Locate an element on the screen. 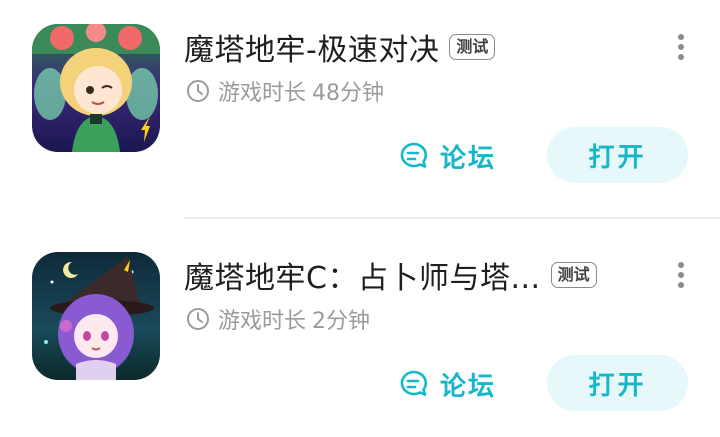 Image resolution: width=720 pixels, height=437 pixels. witch-character-icon is located at coordinates (96, 316).